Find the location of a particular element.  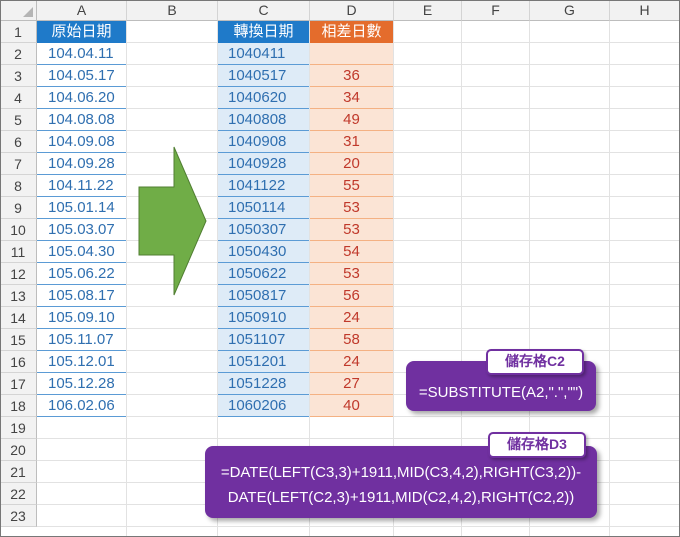

column-header-e: E is located at coordinates (428, 10).